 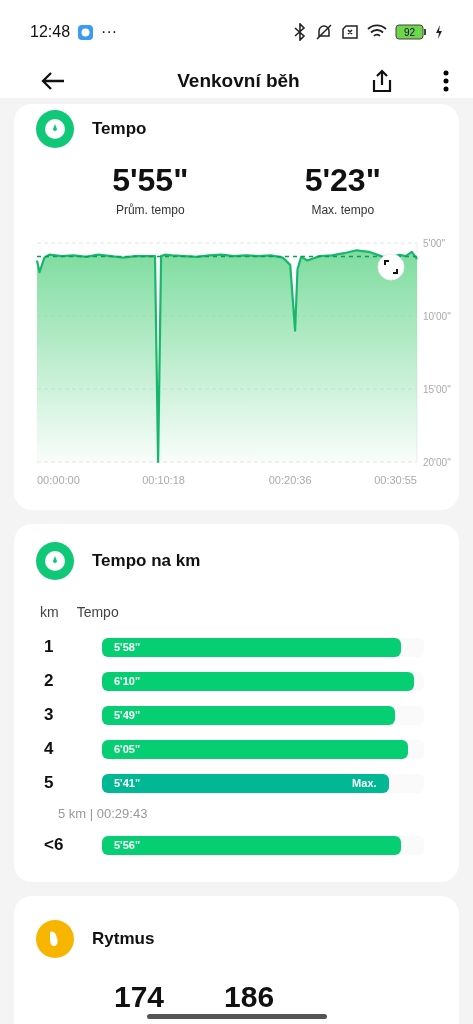 I want to click on split-summary: 5 km | 00:29:43, so click(x=103, y=813).